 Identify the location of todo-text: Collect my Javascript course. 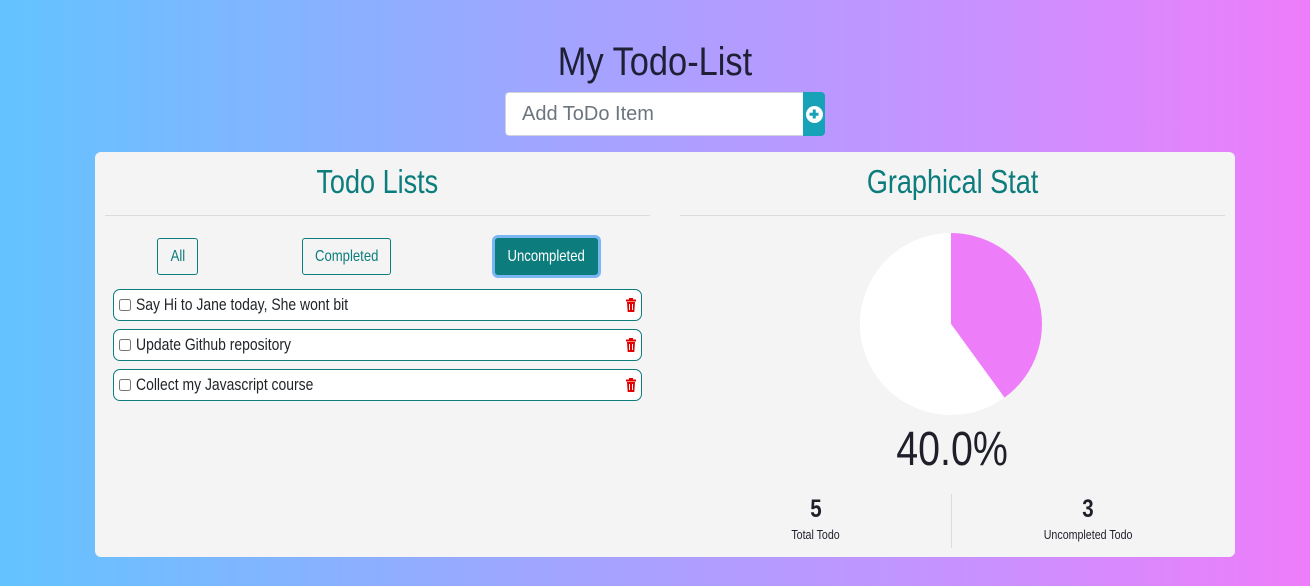
(225, 384).